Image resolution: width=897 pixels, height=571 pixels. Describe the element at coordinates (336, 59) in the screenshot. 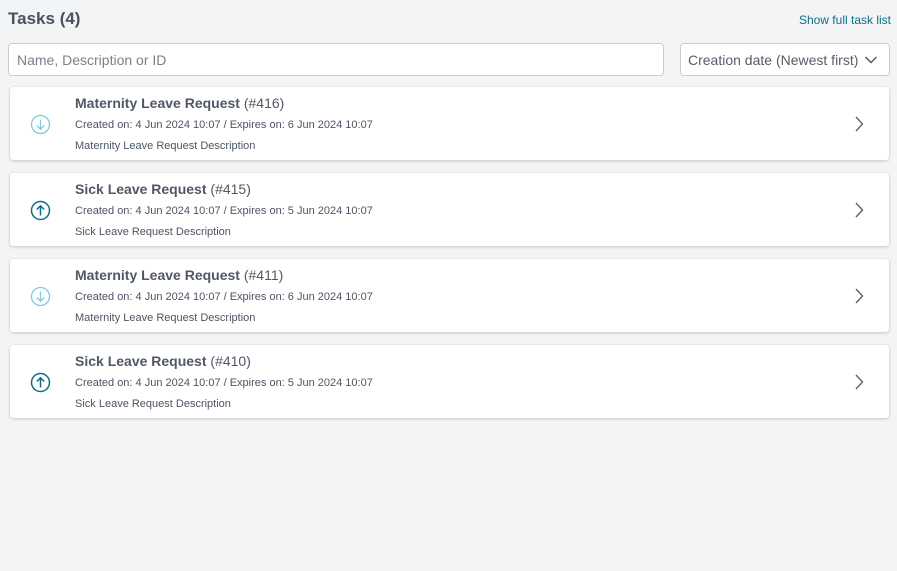

I see `search-input` at that location.